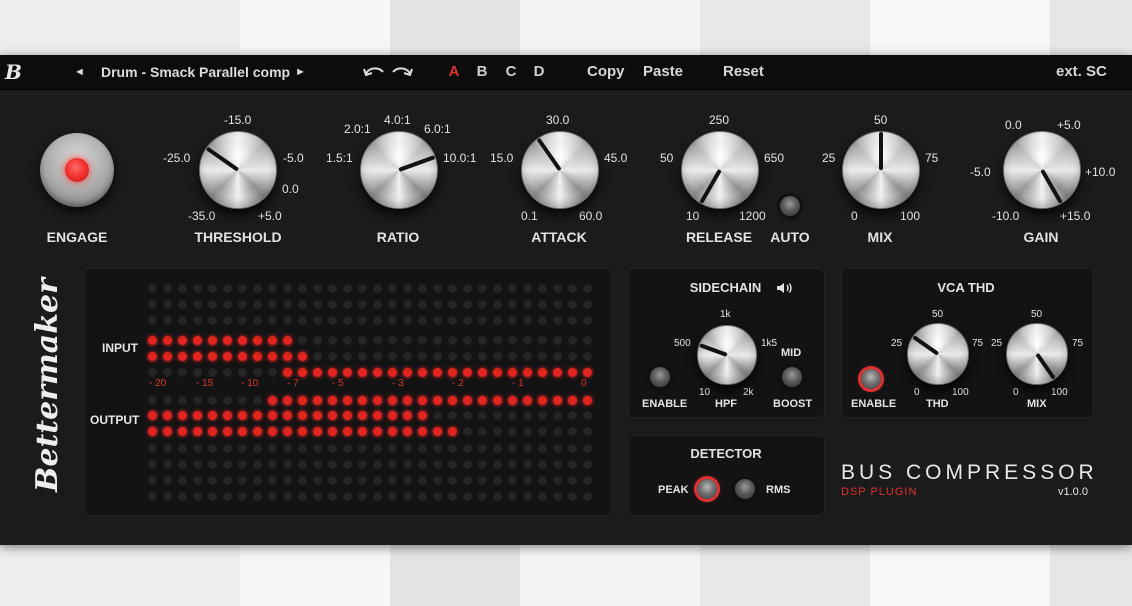 The height and width of the screenshot is (606, 1132). I want to click on redo-icon, so click(402, 72).